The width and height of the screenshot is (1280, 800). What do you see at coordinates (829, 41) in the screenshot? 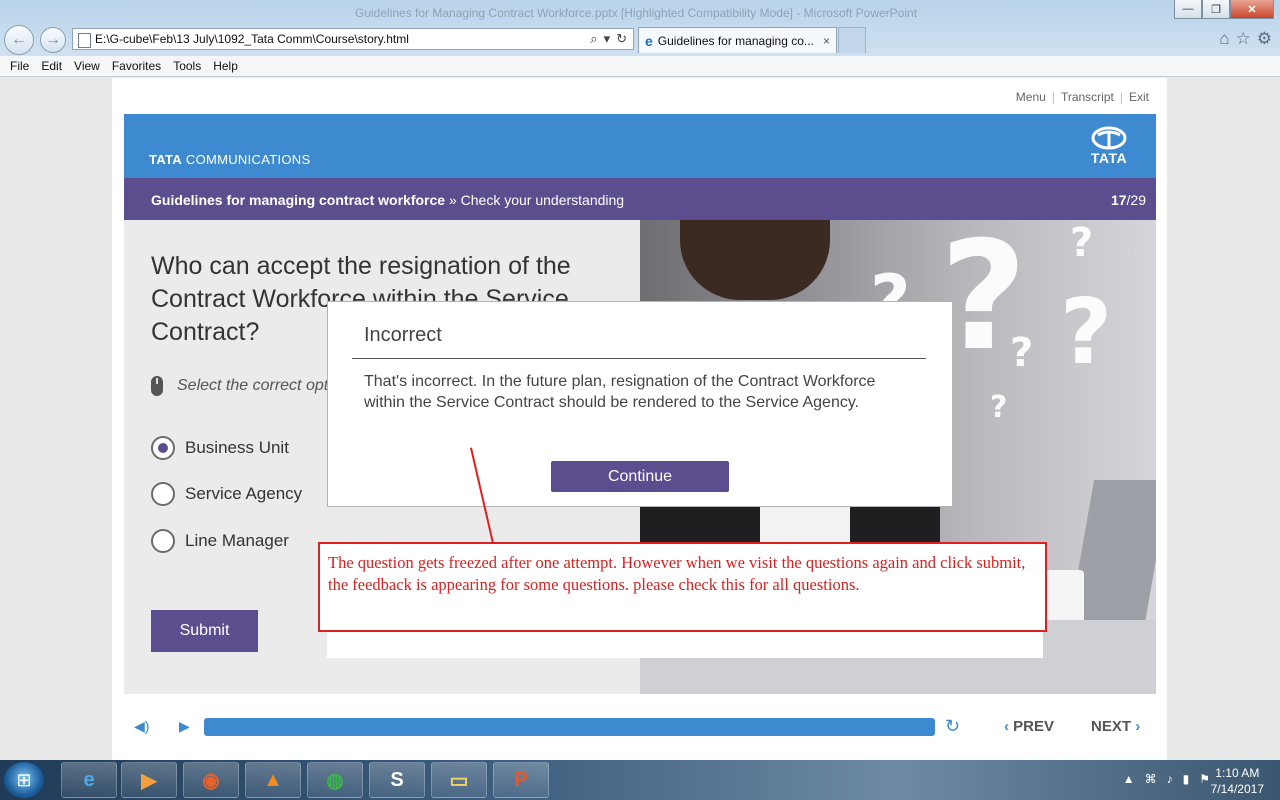
I see `tab-close-icon: ×` at bounding box center [829, 41].